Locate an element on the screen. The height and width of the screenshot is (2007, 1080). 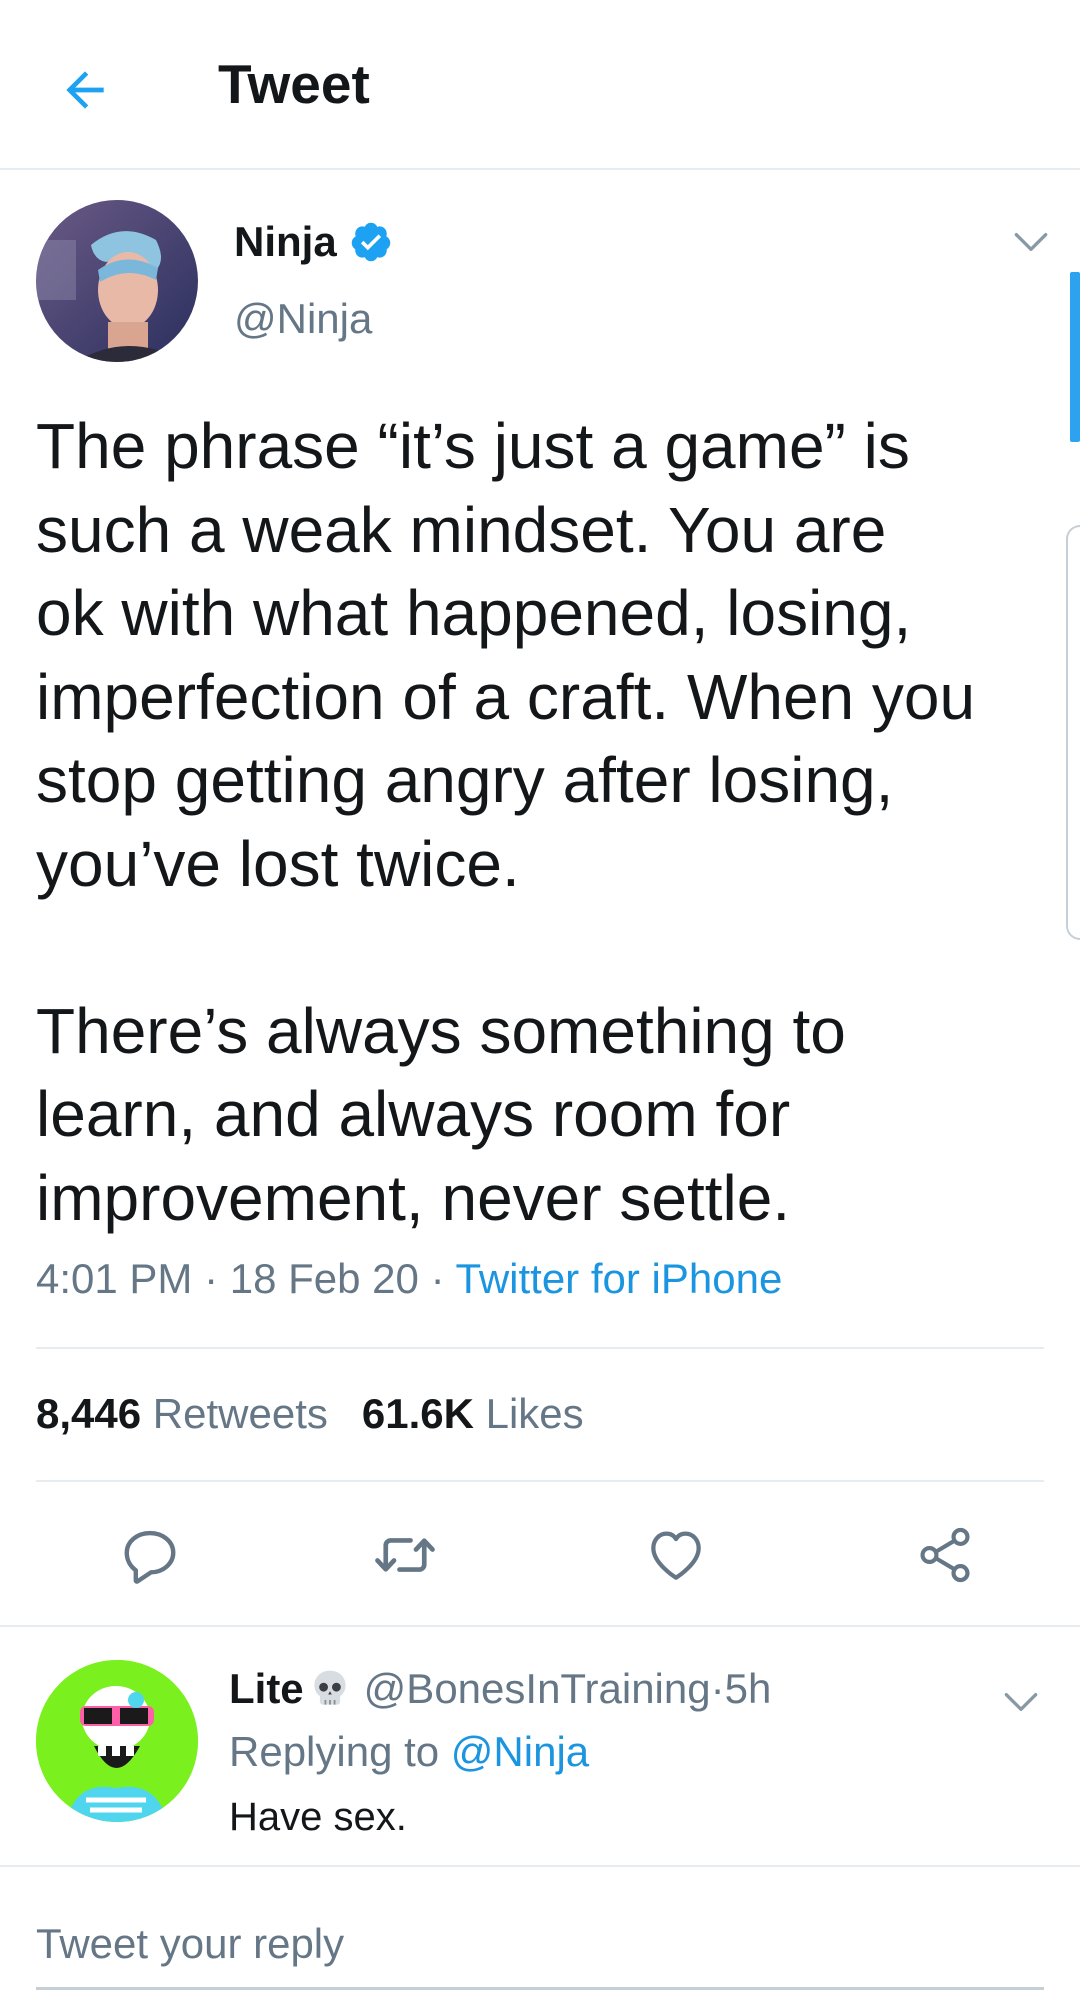
likes-stat: 61.6K Likes is located at coordinates (473, 1413).